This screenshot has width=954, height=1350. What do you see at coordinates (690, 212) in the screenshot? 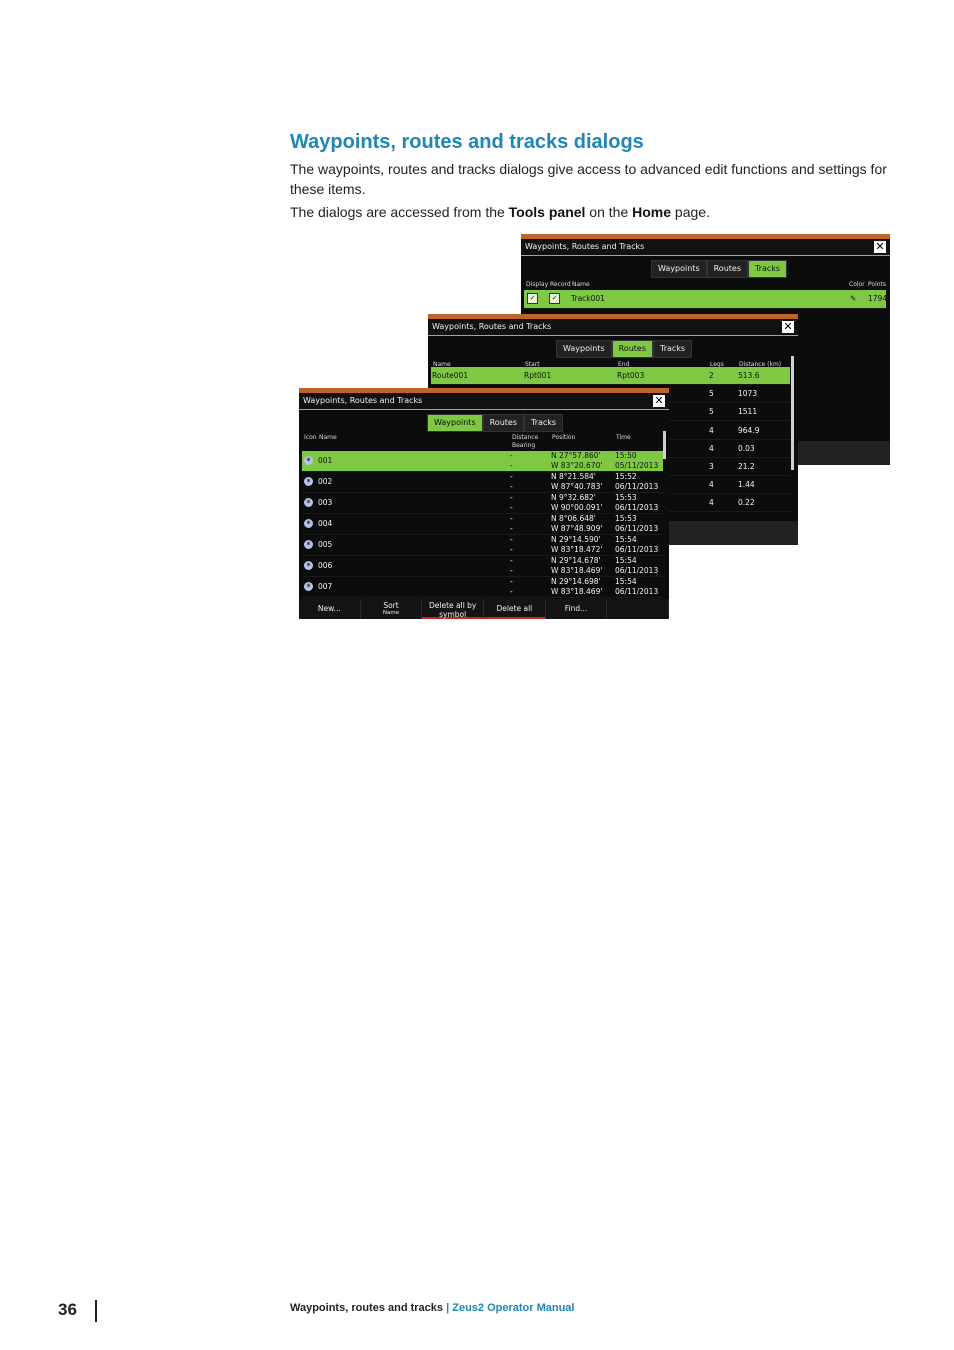
I see `access-text-3: page.` at bounding box center [690, 212].